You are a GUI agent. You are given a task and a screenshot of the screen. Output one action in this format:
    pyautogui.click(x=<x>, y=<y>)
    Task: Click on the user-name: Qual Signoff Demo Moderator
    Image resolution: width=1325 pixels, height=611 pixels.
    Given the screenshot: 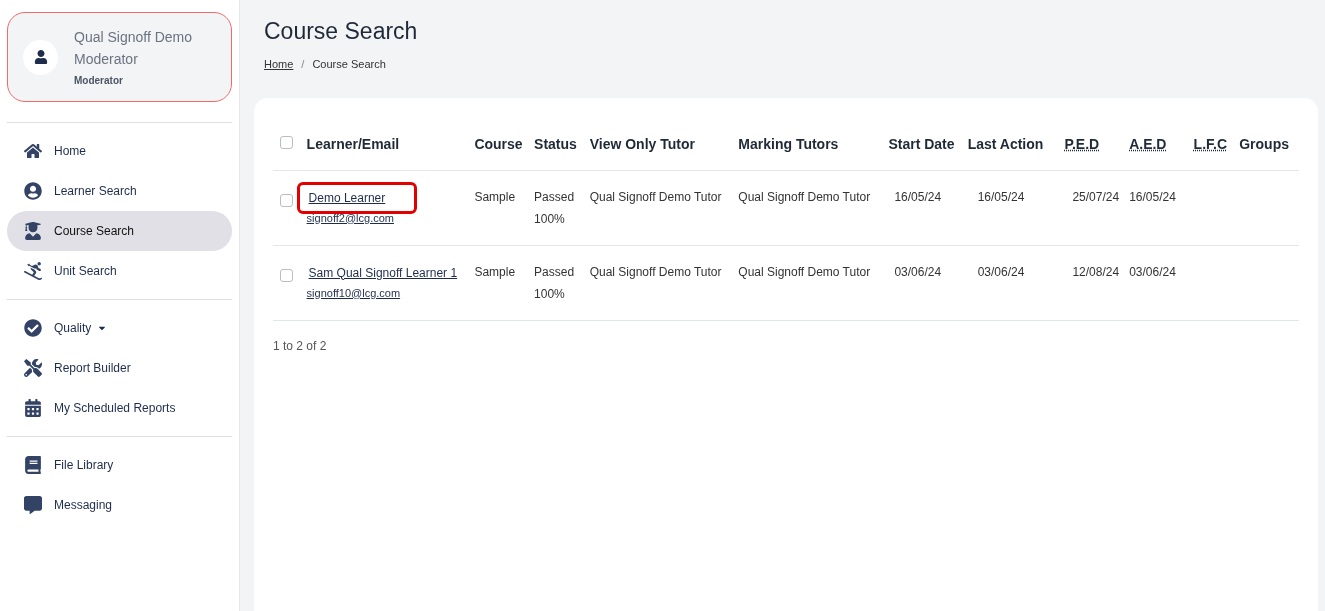 What is the action you would take?
    pyautogui.click(x=134, y=48)
    